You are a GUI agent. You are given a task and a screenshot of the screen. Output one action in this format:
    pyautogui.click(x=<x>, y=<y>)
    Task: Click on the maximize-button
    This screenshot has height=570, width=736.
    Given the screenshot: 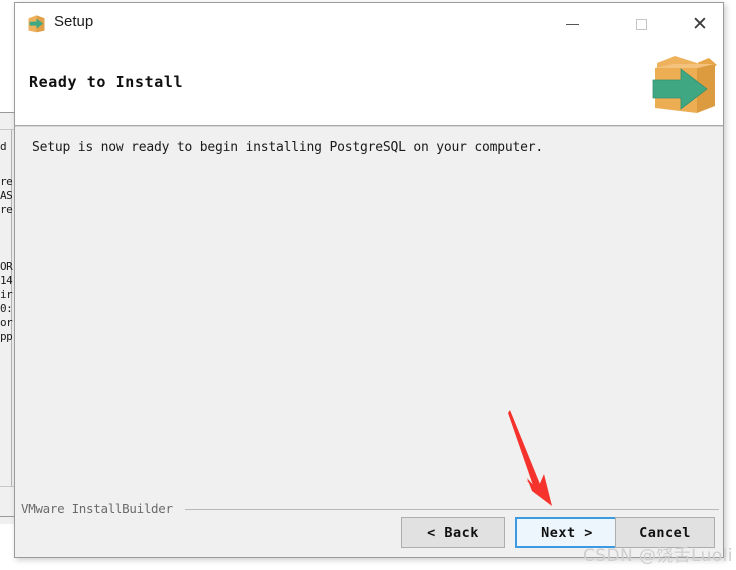 What is the action you would take?
    pyautogui.click(x=641, y=24)
    